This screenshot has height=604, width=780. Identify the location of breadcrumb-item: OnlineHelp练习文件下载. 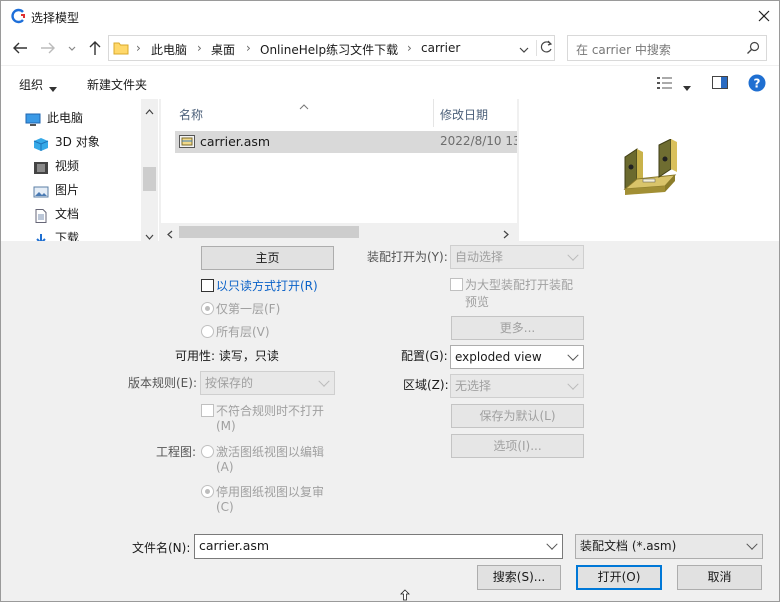
(329, 49).